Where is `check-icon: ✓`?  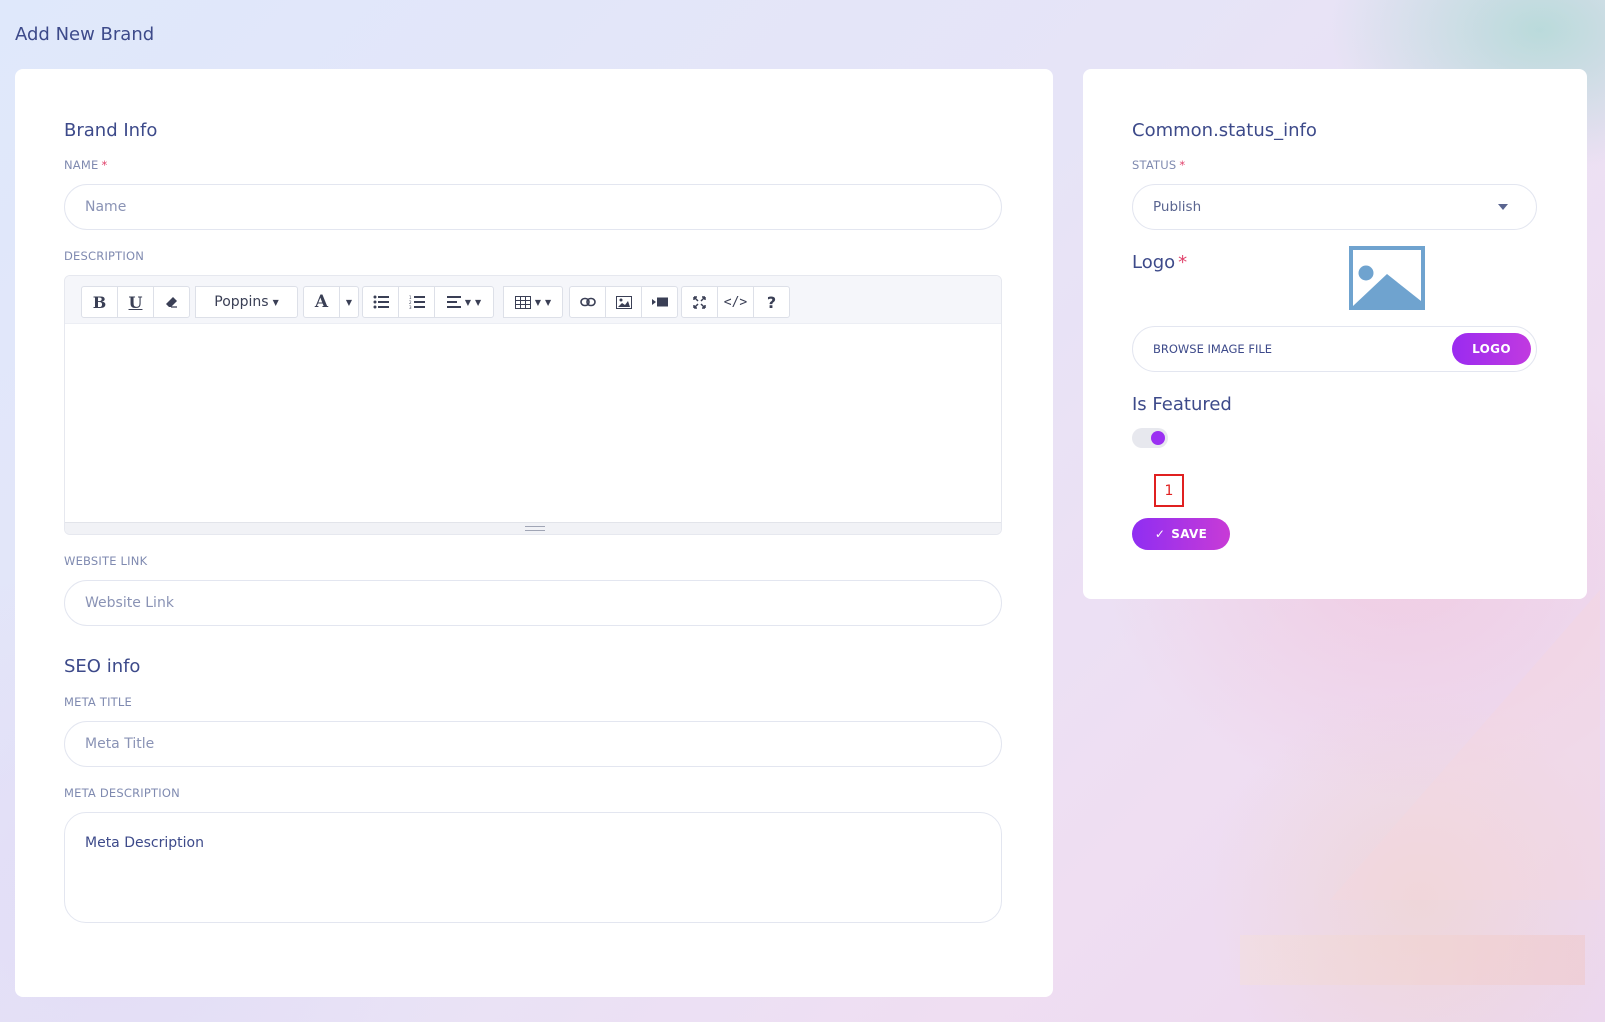 check-icon: ✓ is located at coordinates (1160, 534).